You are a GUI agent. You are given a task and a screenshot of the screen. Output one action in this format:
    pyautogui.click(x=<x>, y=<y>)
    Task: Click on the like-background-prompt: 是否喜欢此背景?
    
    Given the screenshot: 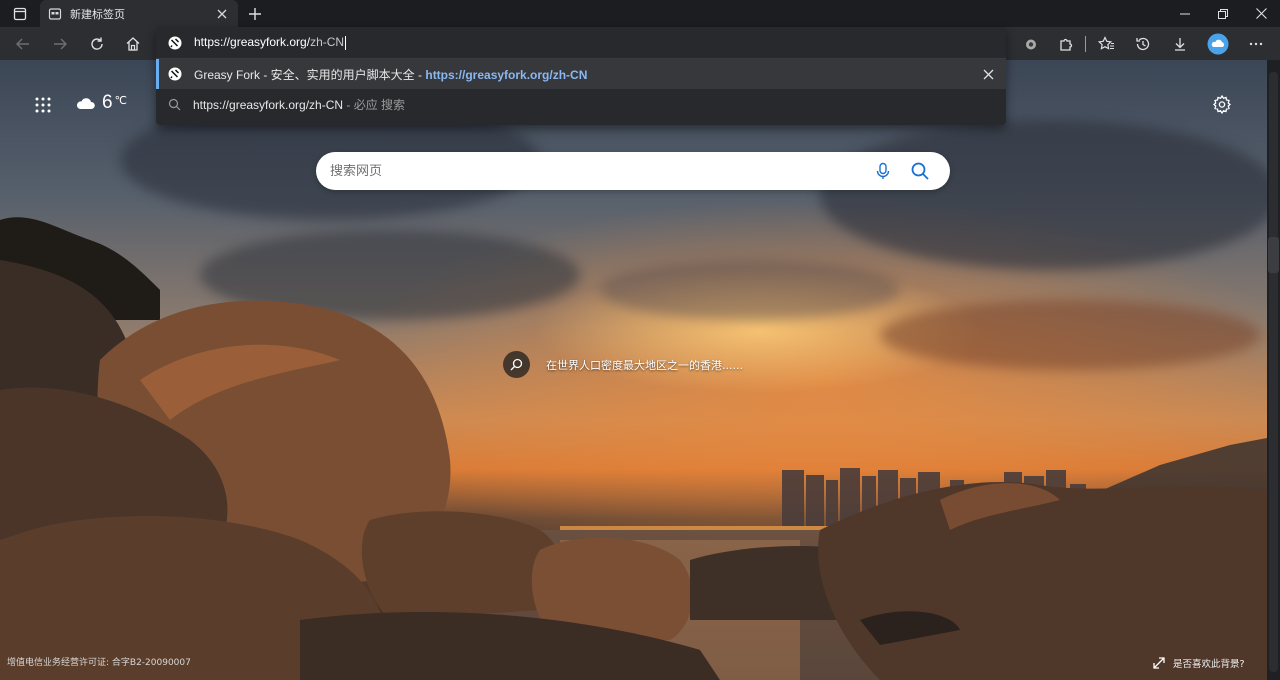 What is the action you would take?
    pyautogui.click(x=1209, y=663)
    